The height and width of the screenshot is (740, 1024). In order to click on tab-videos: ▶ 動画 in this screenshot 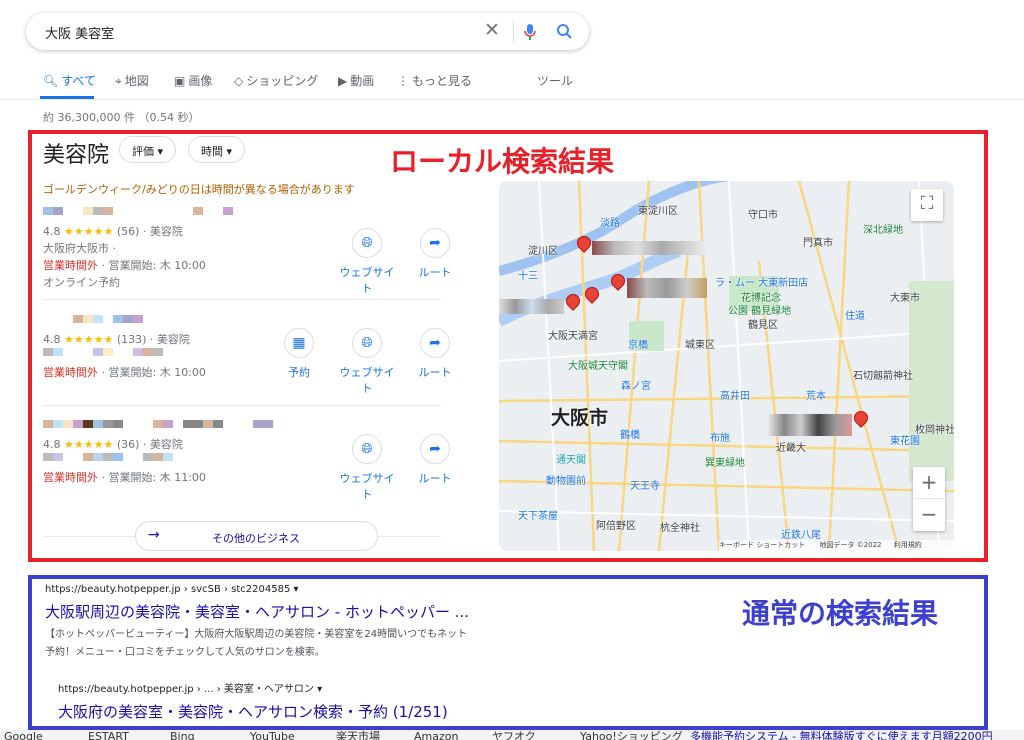, I will do `click(356, 80)`.